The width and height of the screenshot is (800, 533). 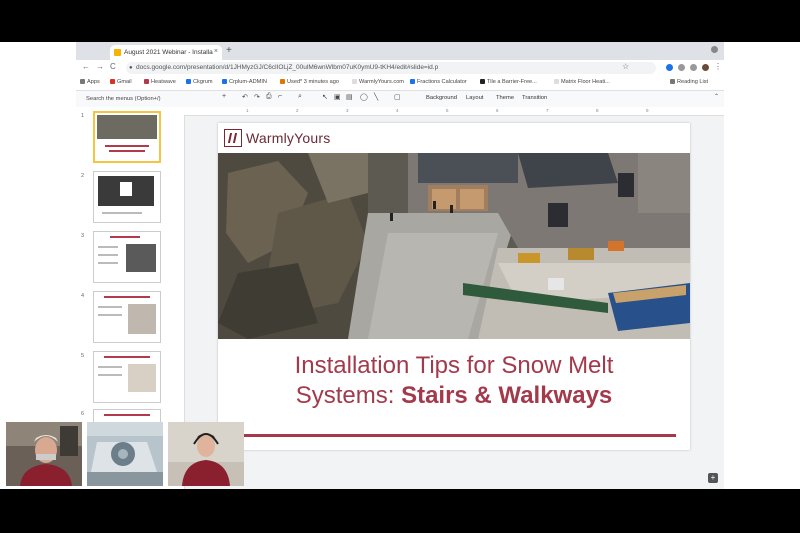 I want to click on logo-text: WarmlyYours, so click(x=288, y=138).